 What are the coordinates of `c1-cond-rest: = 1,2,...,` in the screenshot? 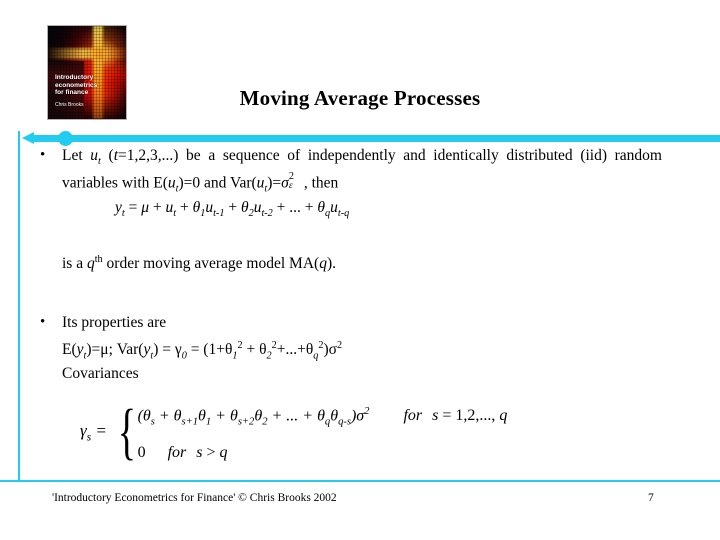 It's located at (469, 416).